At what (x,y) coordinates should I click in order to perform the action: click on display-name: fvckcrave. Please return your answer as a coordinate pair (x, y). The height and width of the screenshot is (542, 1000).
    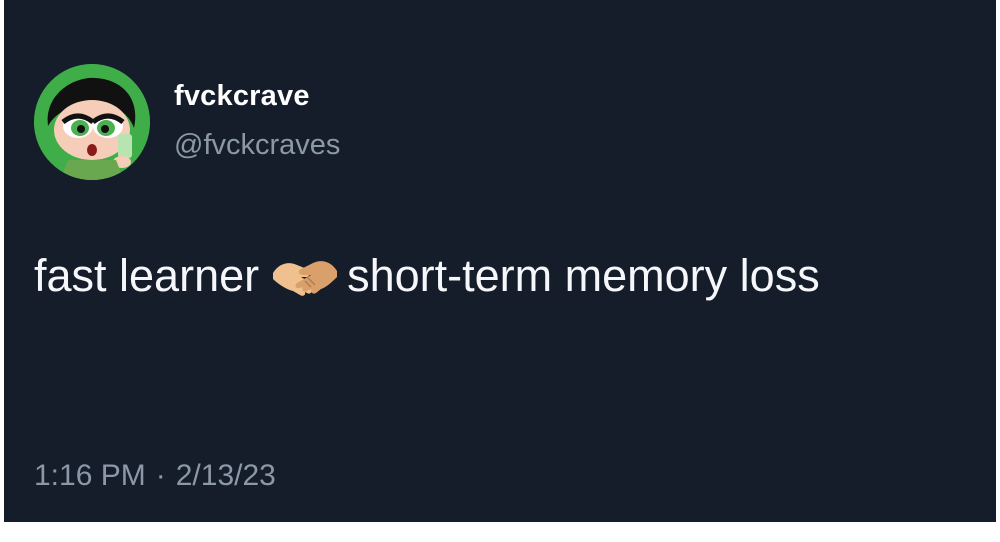
    Looking at the image, I should click on (242, 96).